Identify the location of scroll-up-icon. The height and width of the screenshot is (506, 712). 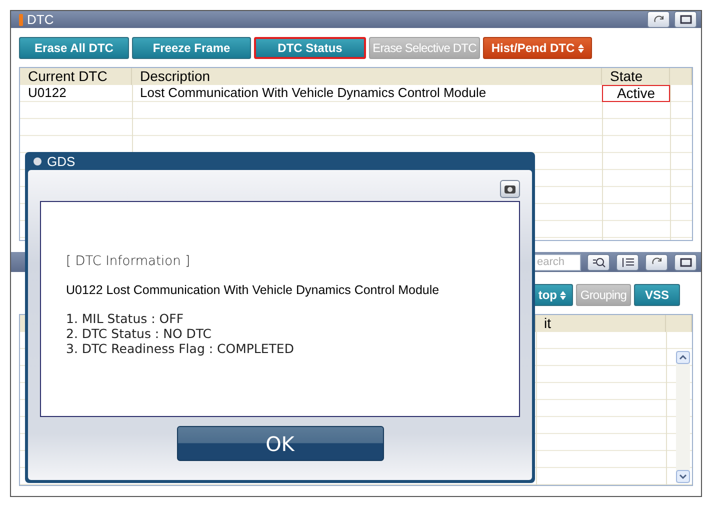
(683, 357).